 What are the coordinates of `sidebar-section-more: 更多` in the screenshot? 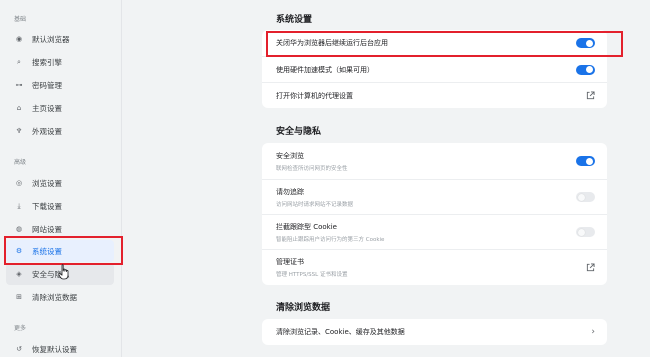 It's located at (20, 328).